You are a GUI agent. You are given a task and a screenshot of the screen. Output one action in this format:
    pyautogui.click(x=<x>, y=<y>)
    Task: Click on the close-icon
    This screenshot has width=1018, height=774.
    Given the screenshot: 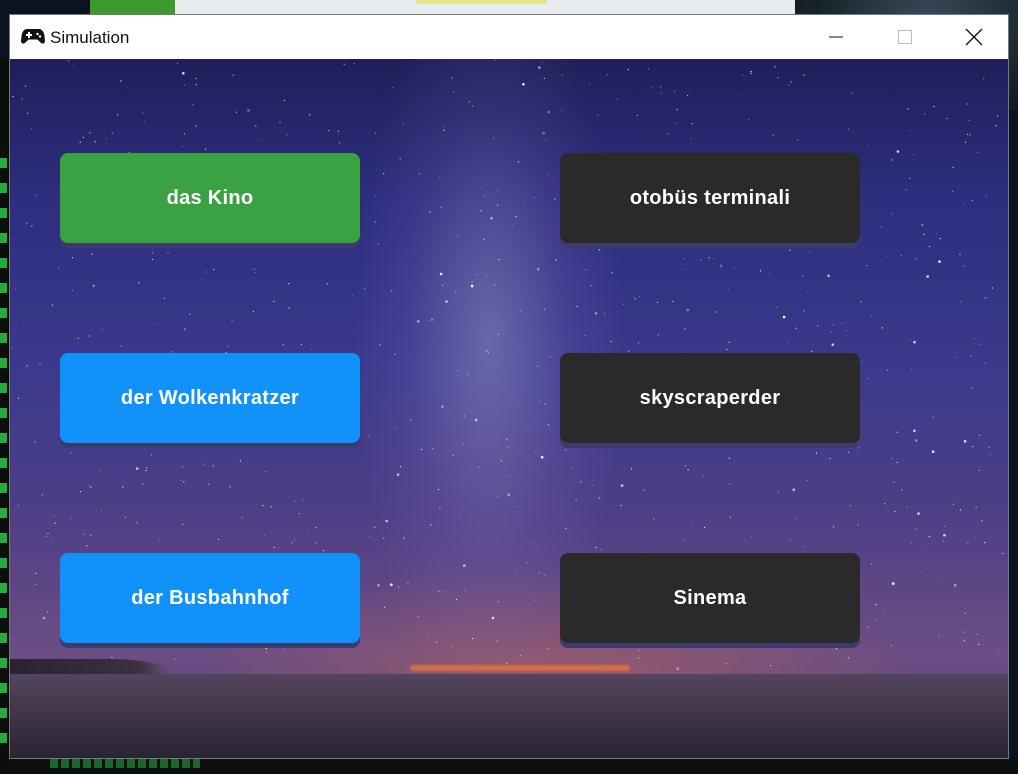 What is the action you would take?
    pyautogui.click(x=973, y=37)
    